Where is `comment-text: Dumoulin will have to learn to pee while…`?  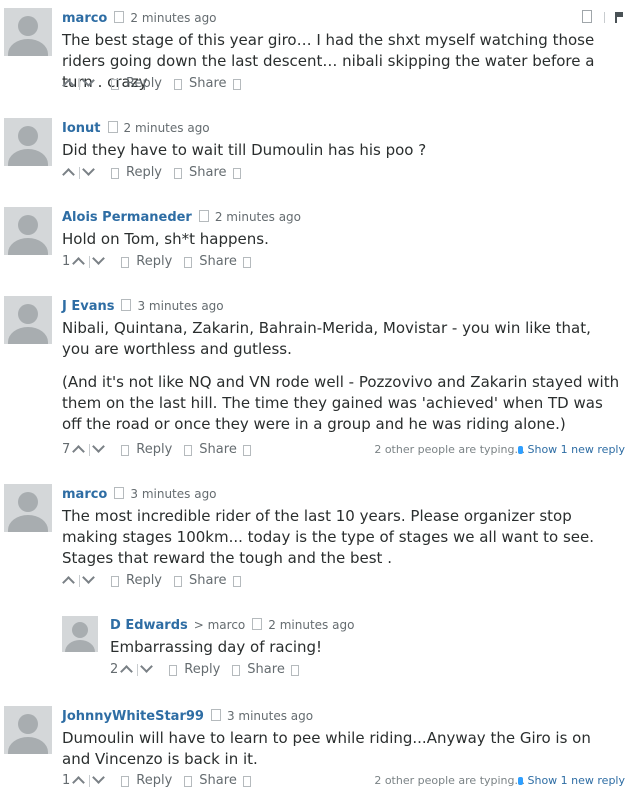 comment-text: Dumoulin will have to learn to pee while… is located at coordinates (326, 748).